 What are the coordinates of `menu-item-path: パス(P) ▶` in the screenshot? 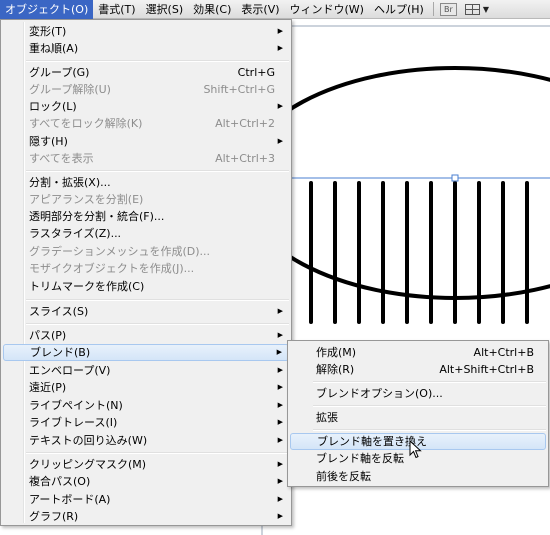 It's located at (146, 335).